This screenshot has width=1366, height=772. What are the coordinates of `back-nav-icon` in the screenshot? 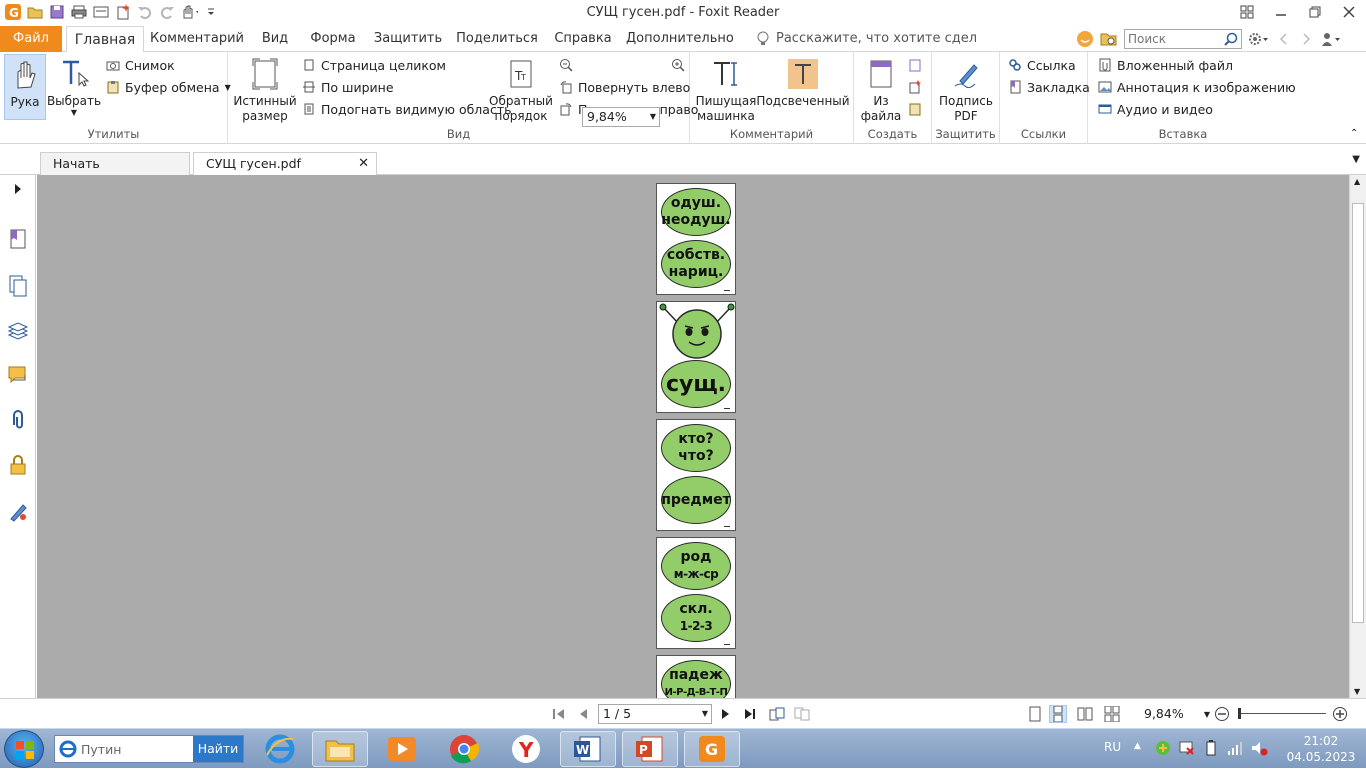 It's located at (1284, 39).